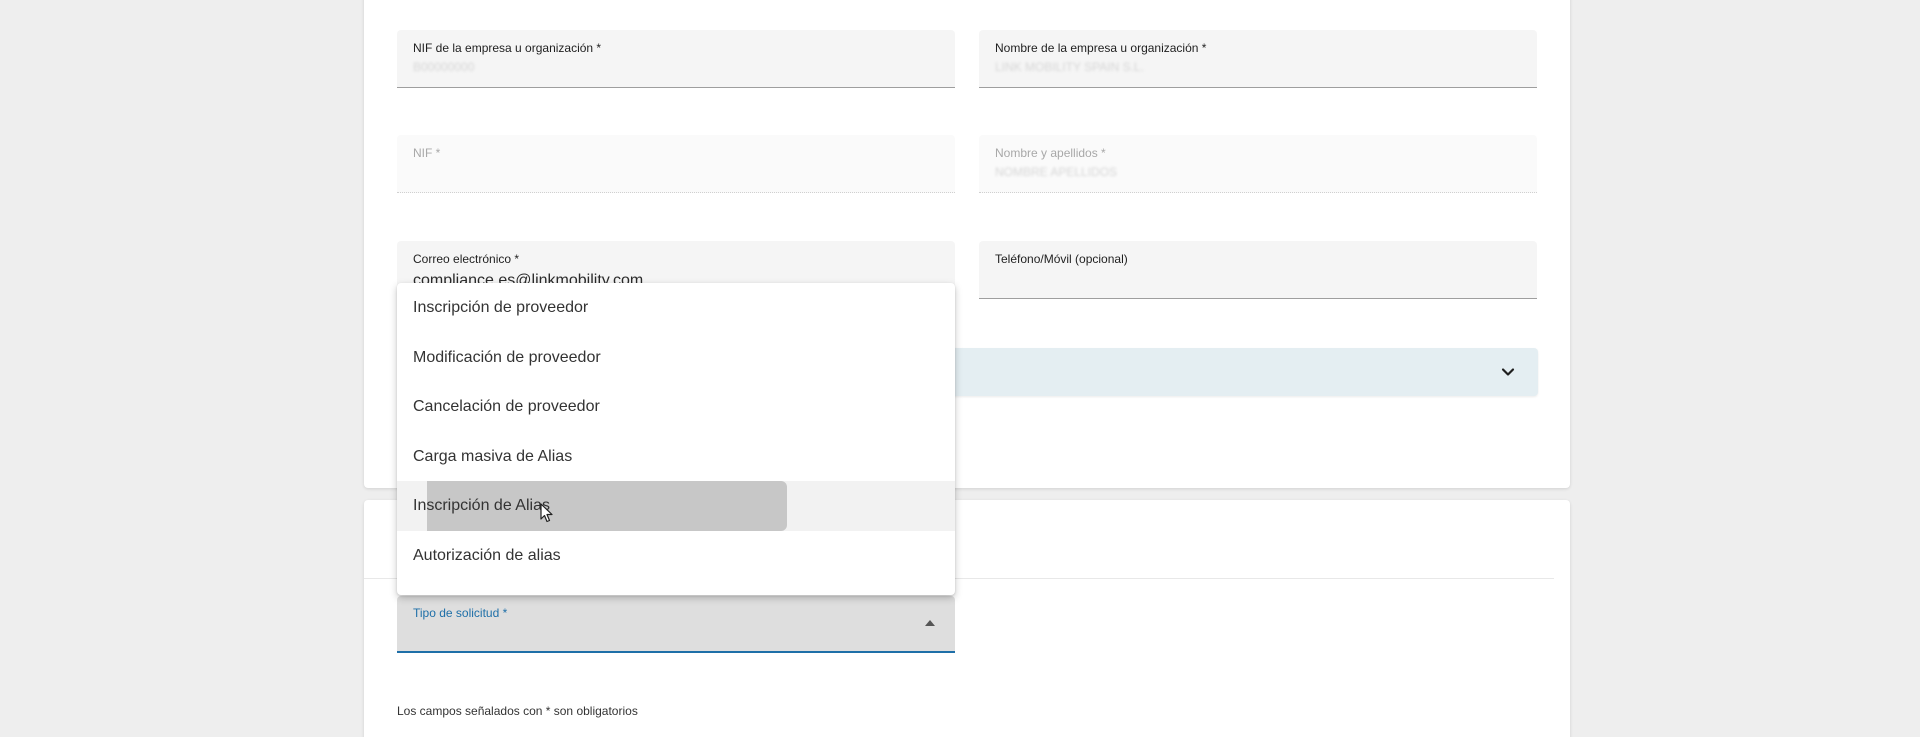  I want to click on request-type-select: Tipo de solicitud *, so click(676, 624).